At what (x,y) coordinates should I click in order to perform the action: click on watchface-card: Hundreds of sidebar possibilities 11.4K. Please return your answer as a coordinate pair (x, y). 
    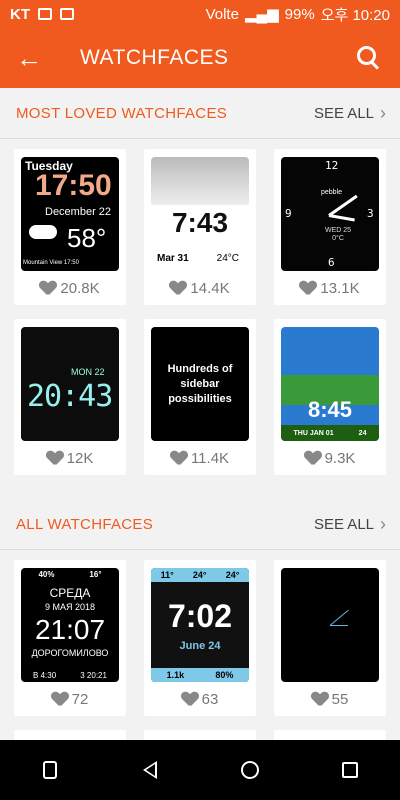
    Looking at the image, I should click on (200, 397).